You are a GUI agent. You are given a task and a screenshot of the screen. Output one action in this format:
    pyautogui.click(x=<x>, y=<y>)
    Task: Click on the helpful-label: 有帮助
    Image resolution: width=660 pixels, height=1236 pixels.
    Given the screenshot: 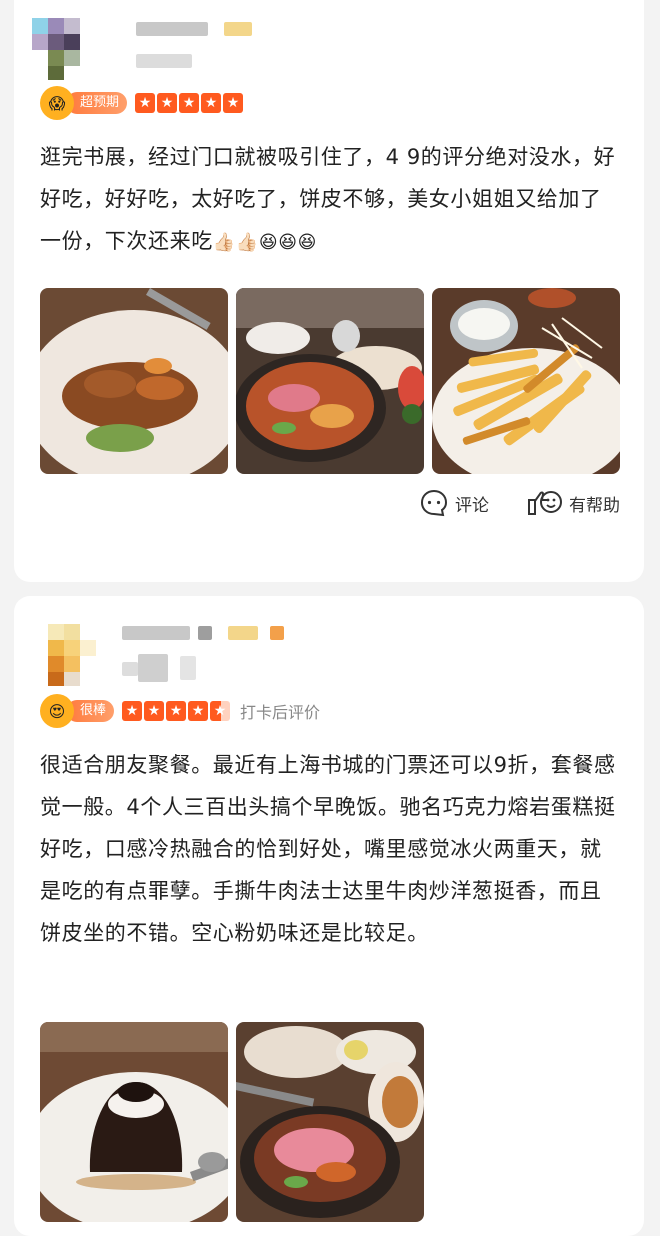 What is the action you would take?
    pyautogui.click(x=594, y=505)
    